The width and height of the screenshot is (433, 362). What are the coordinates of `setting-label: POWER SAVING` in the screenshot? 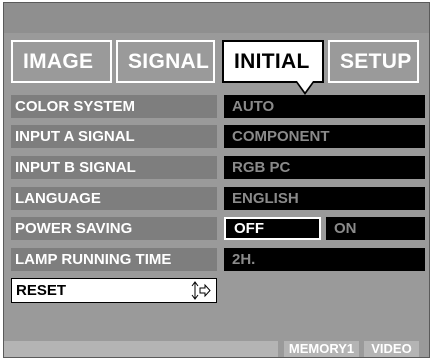 It's located at (114, 228).